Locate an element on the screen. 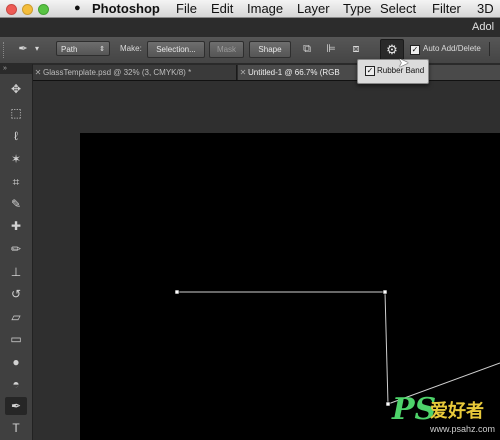 Image resolution: width=500 pixels, height=440 pixels. menu-3d: 3D is located at coordinates (485, 8).